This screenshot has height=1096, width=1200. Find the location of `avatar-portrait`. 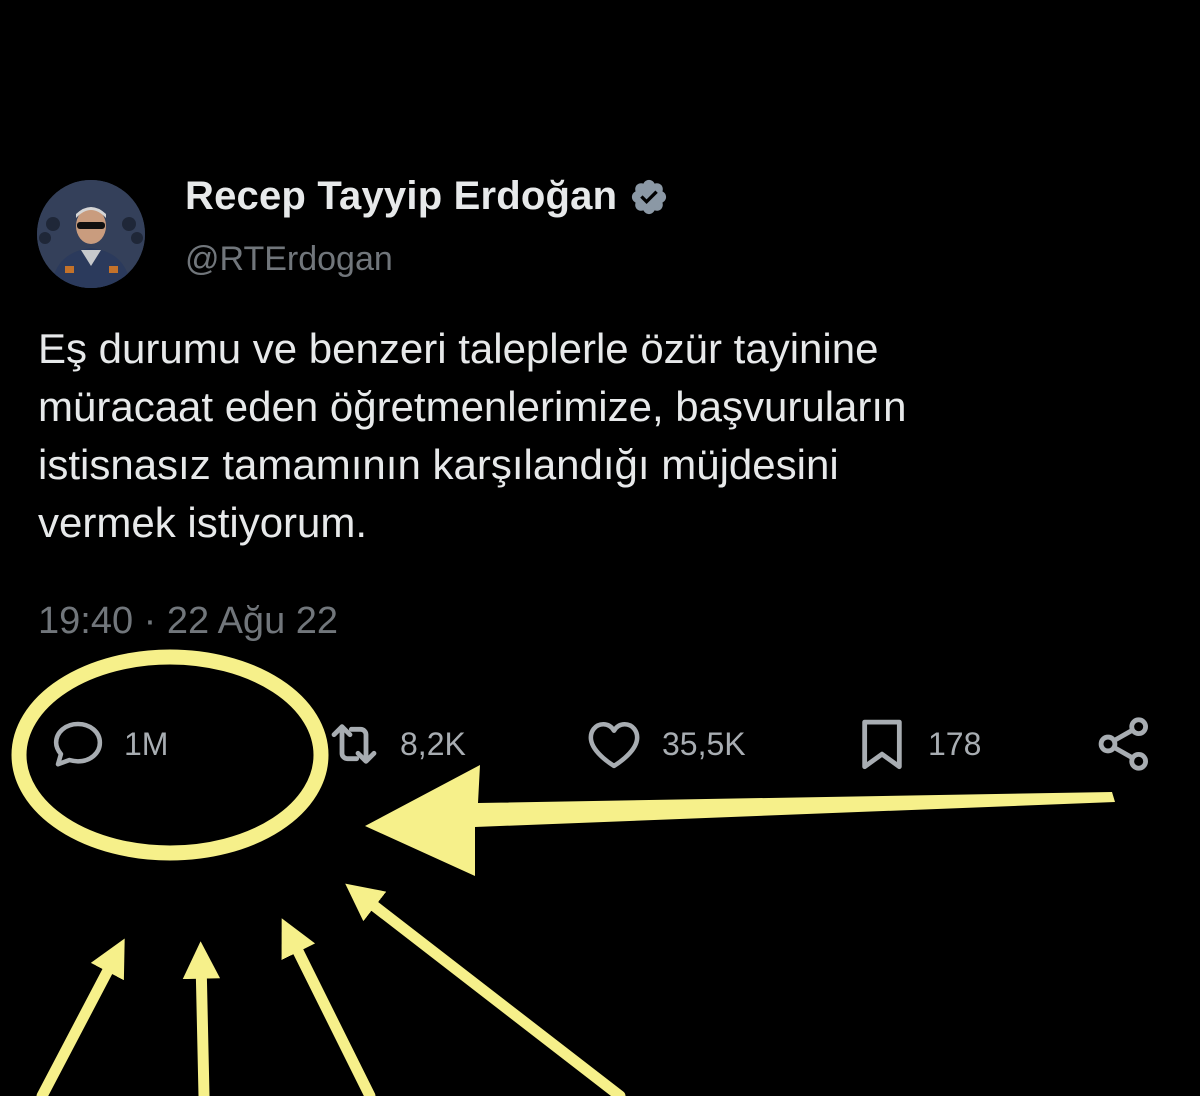

avatar-portrait is located at coordinates (91, 234).